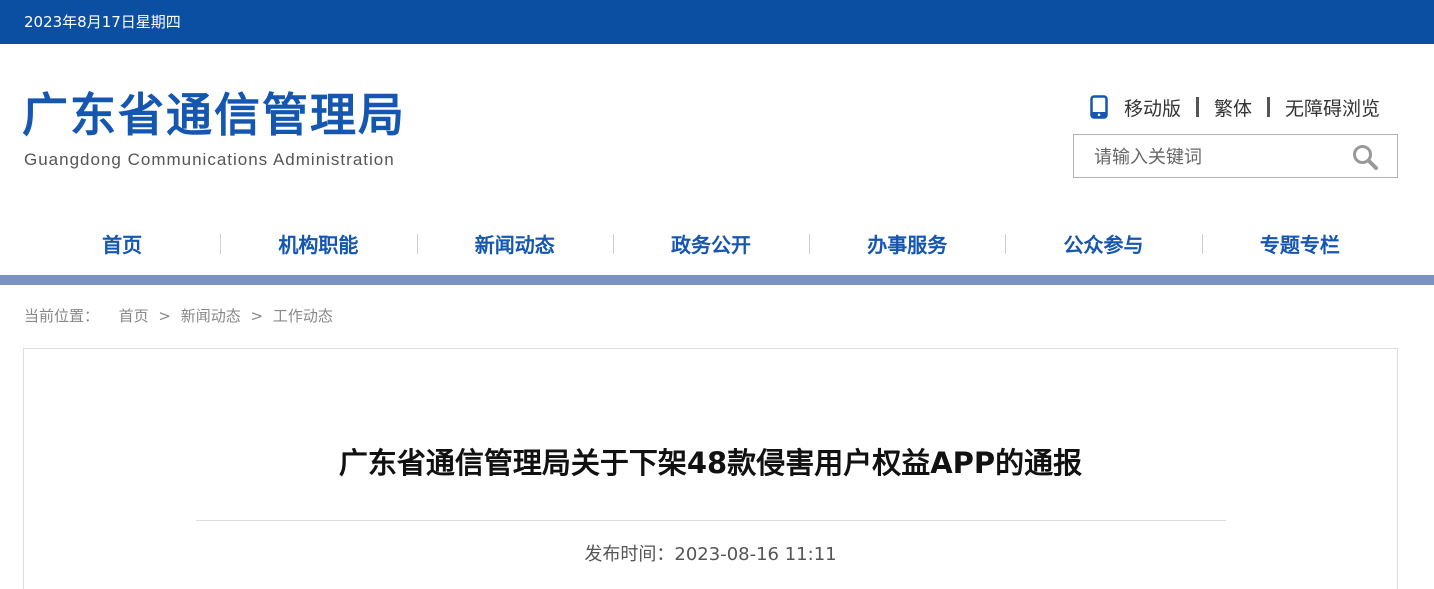  I want to click on header-links: 移动版 繁体 无障碍浏览, so click(1235, 107).